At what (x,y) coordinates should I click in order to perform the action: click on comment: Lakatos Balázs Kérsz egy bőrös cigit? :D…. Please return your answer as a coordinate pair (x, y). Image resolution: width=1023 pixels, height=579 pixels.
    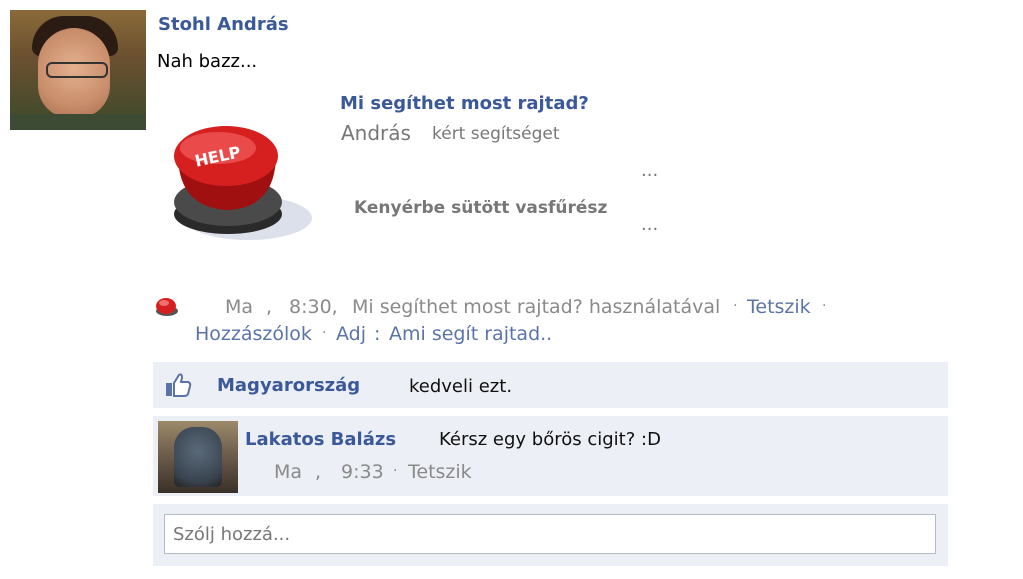
    Looking at the image, I should click on (550, 456).